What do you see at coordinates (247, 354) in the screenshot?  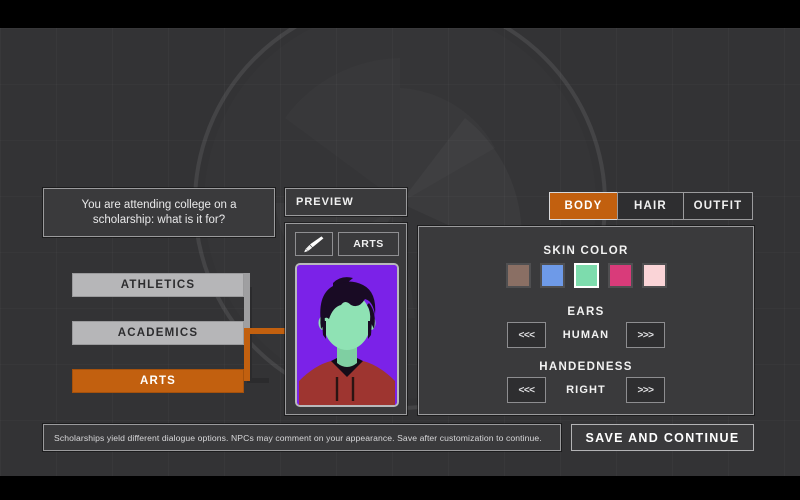 I see `connector-arts-vertical` at bounding box center [247, 354].